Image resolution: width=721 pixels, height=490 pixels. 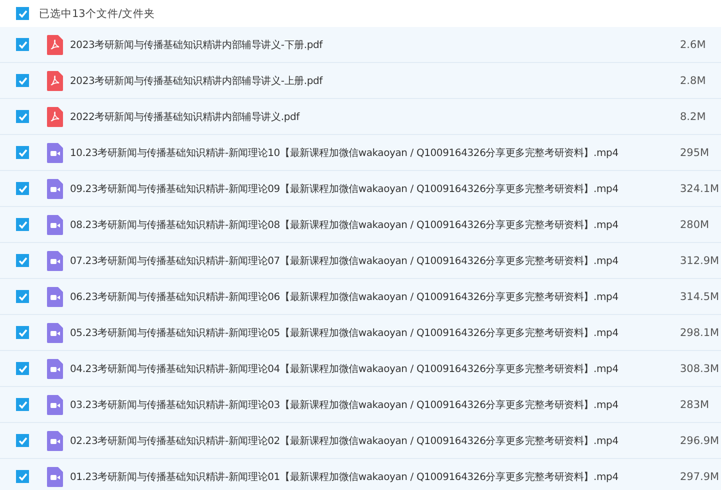 I want to click on file-row: 2023考研新闻与传播基础知识精讲内部辅导讲义-下册.pdf 2.6M, so click(x=360, y=45).